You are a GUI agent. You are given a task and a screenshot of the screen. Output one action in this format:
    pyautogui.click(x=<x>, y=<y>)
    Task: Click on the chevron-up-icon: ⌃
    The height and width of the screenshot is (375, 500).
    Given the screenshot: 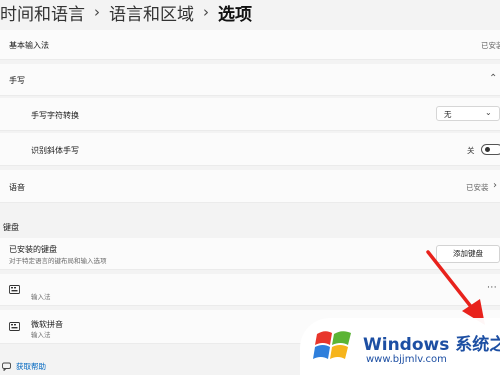 What is the action you would take?
    pyautogui.click(x=493, y=78)
    